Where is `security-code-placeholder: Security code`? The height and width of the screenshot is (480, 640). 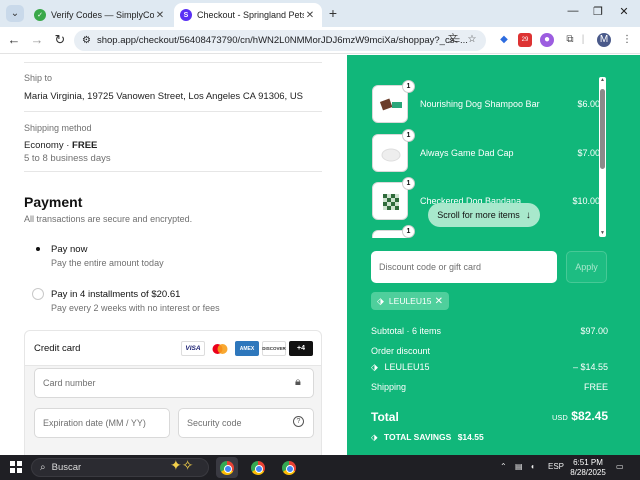
security-code-placeholder: Security code is located at coordinates (214, 423).